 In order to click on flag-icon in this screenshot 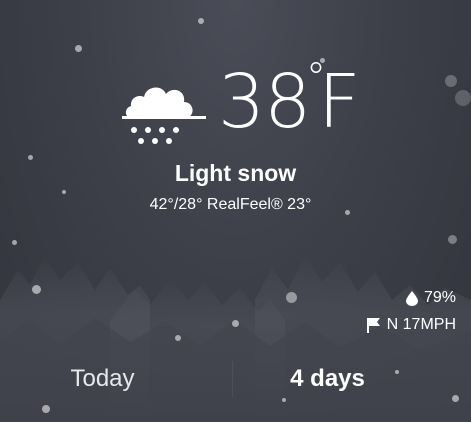, I will do `click(373, 325)`.